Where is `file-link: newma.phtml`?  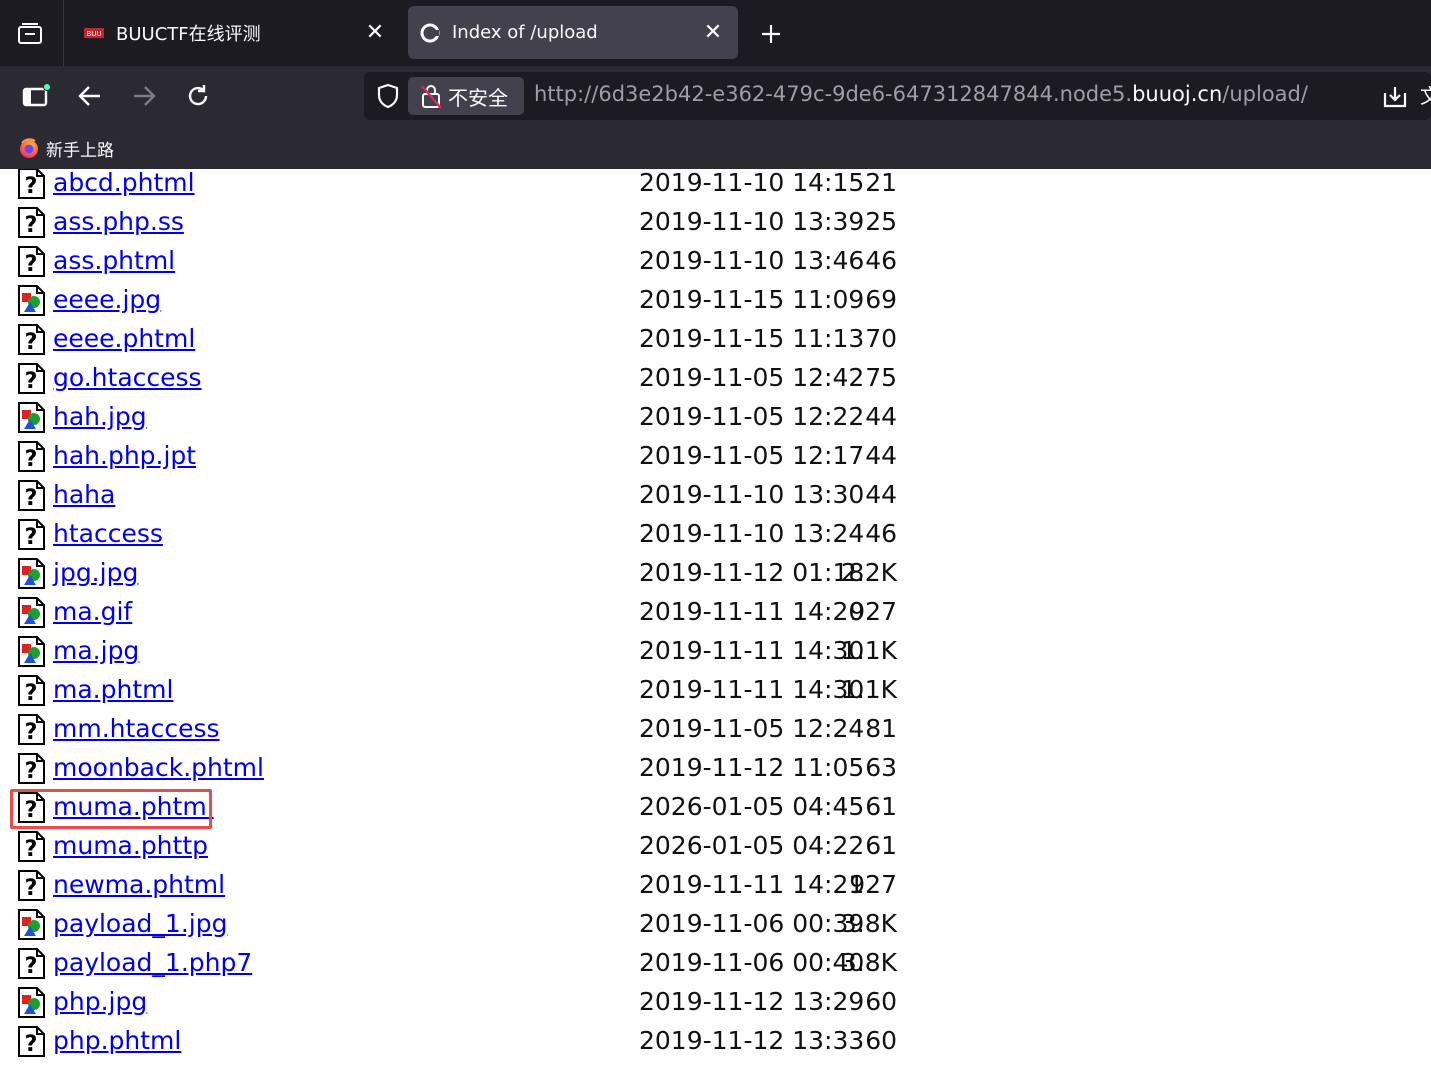
file-link: newma.phtml is located at coordinates (139, 885).